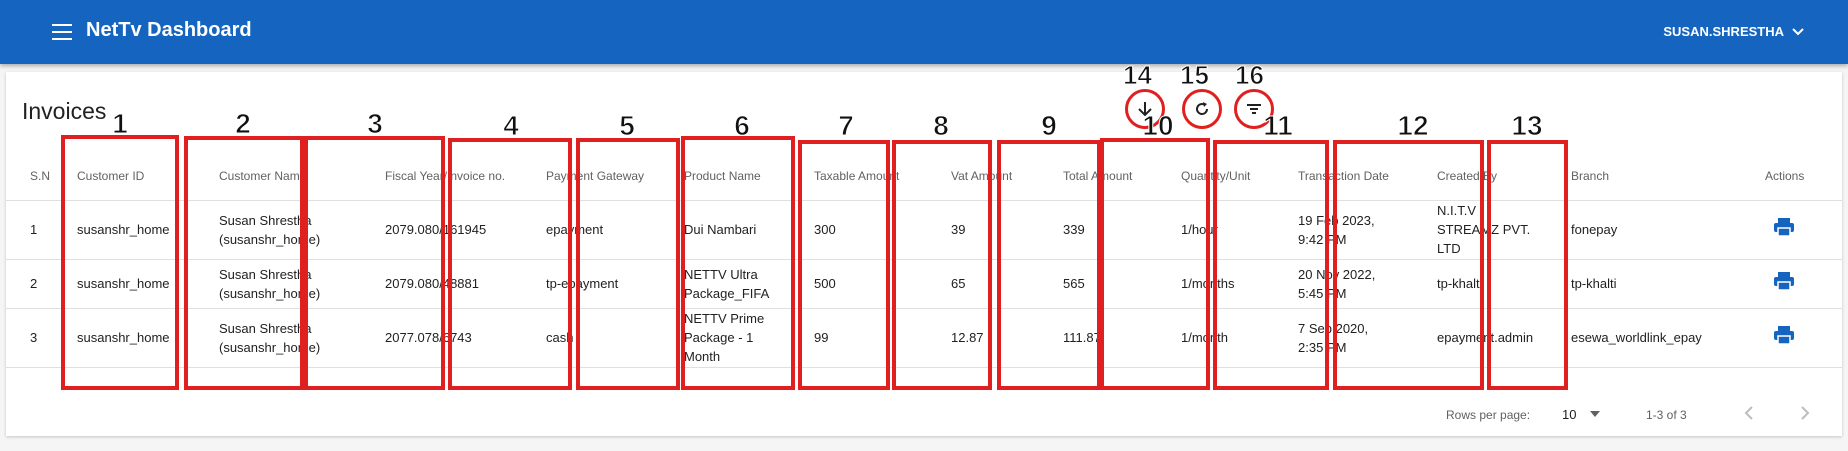 This screenshot has height=451, width=1848. What do you see at coordinates (728, 230) in the screenshot?
I see `cell-product: Dui Nambari` at bounding box center [728, 230].